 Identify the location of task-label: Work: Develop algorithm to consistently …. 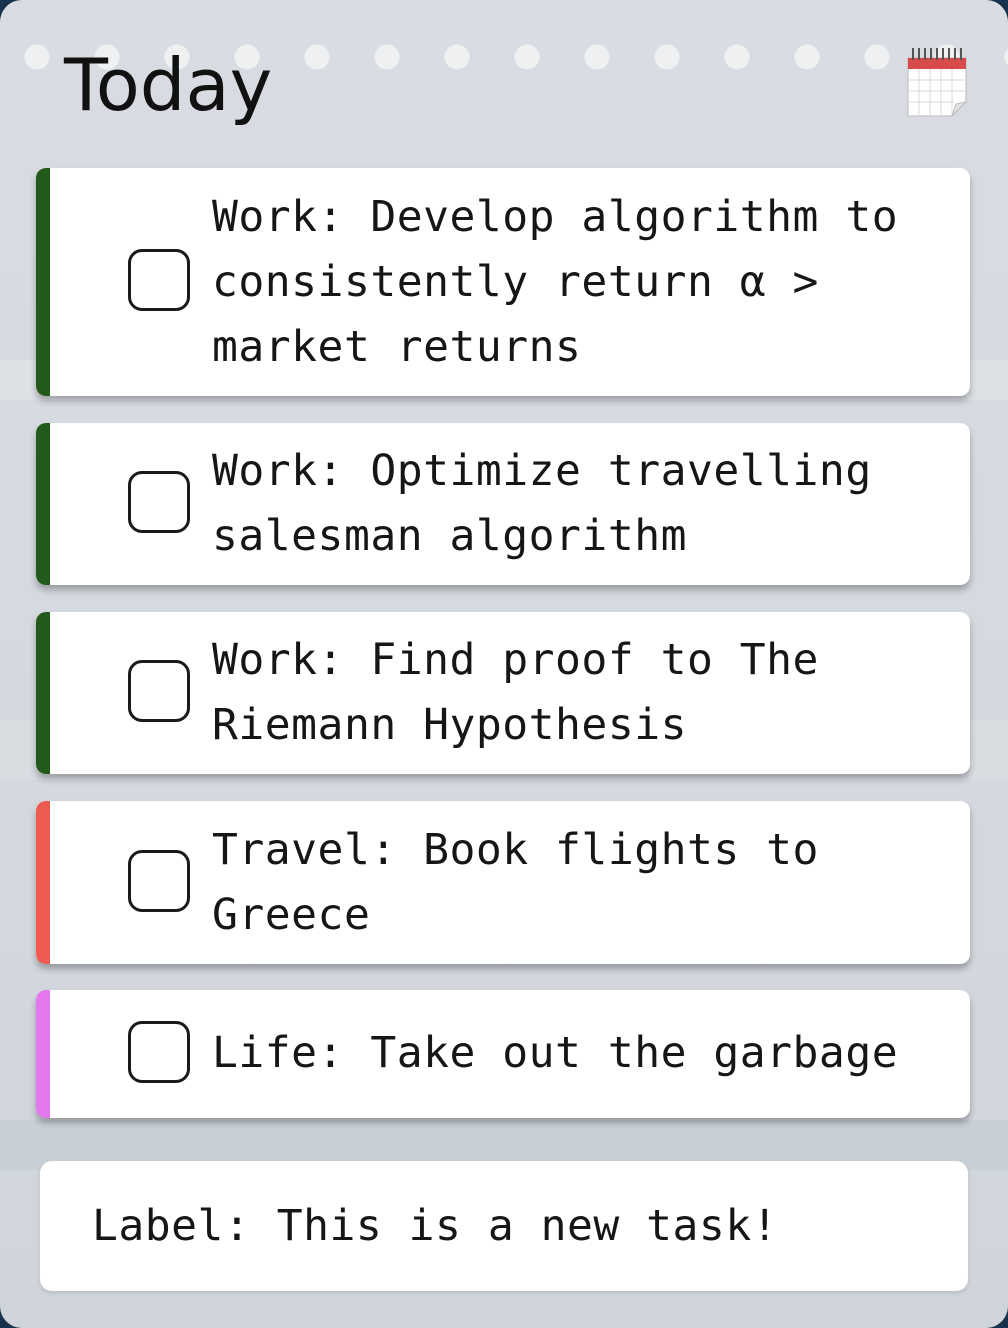
(568, 282).